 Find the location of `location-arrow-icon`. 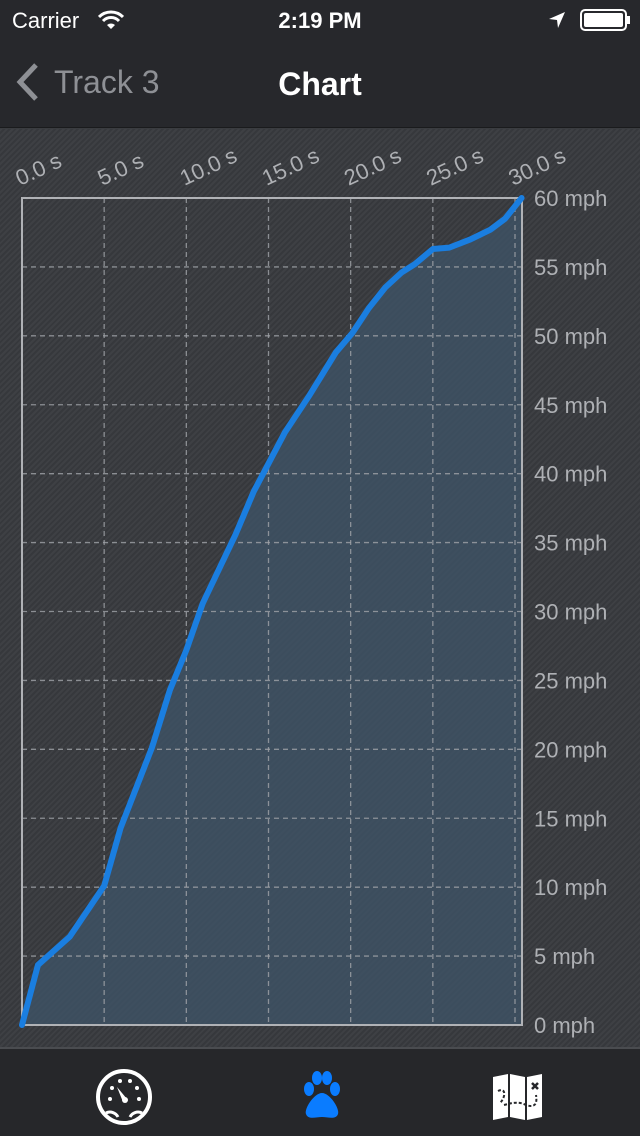

location-arrow-icon is located at coordinates (557, 20).